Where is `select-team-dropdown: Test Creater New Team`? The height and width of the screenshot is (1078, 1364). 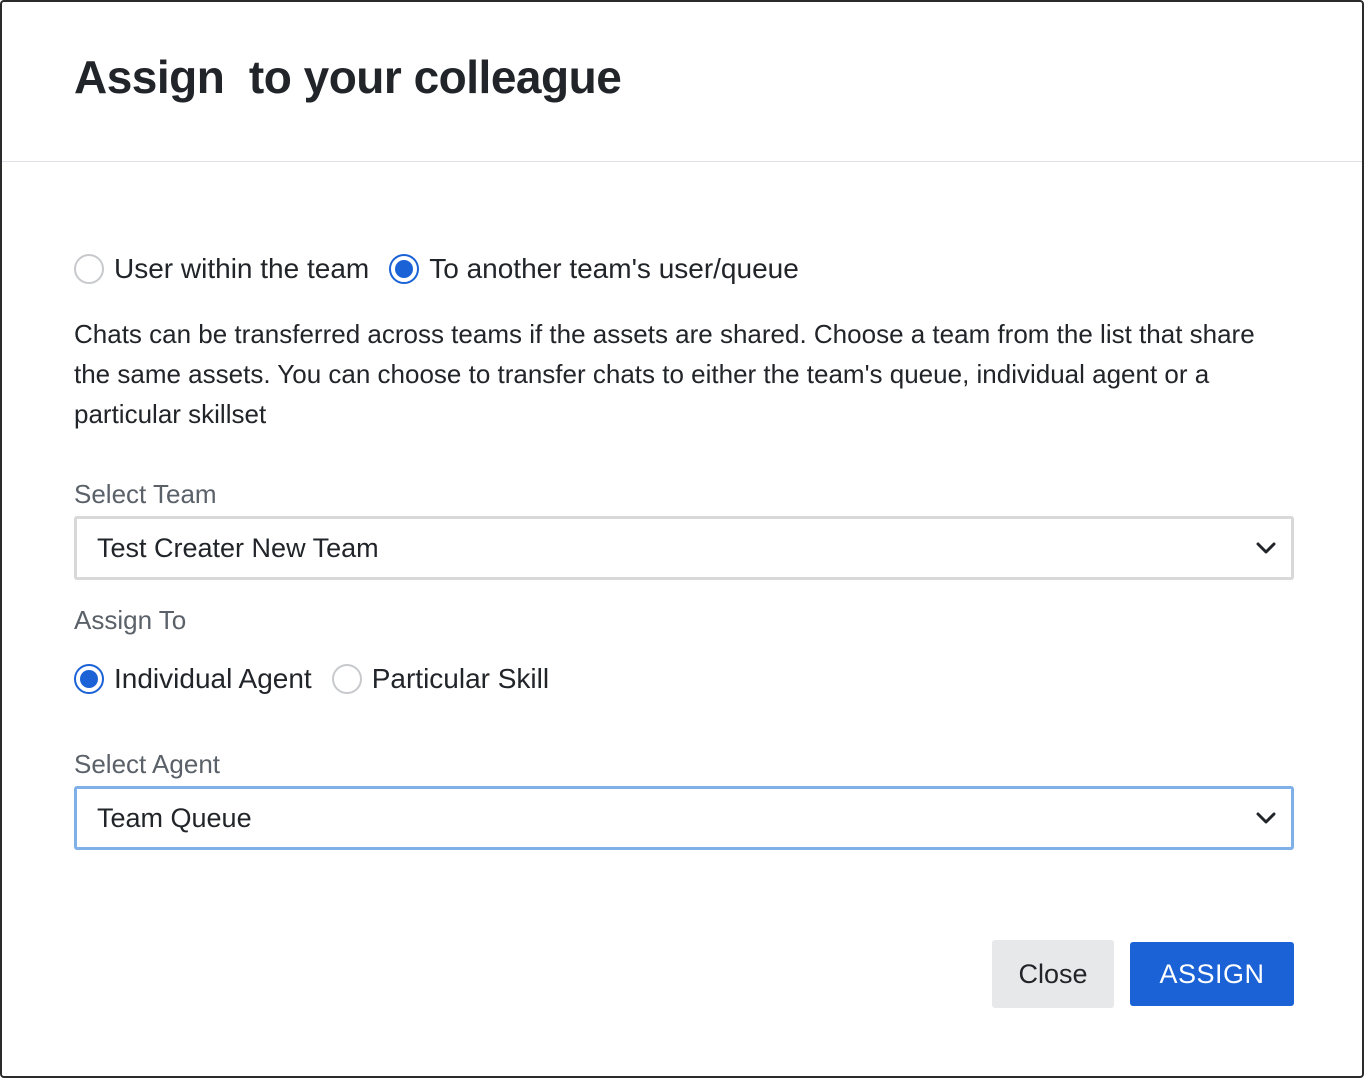 select-team-dropdown: Test Creater New Team is located at coordinates (684, 548).